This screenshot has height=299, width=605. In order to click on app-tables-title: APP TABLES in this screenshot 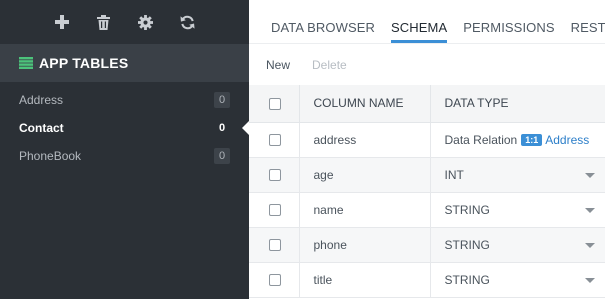, I will do `click(84, 63)`.